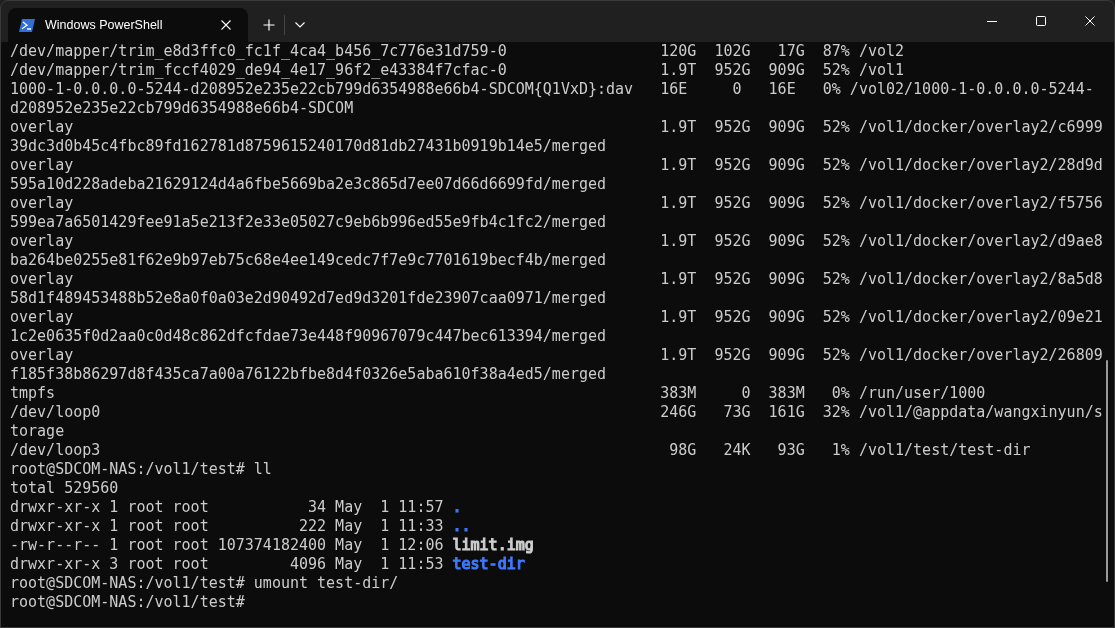  Describe the element at coordinates (227, 507) in the screenshot. I see `file-listing-line: drwxr-xr-x 1 root root 34 May 1 11:57` at that location.